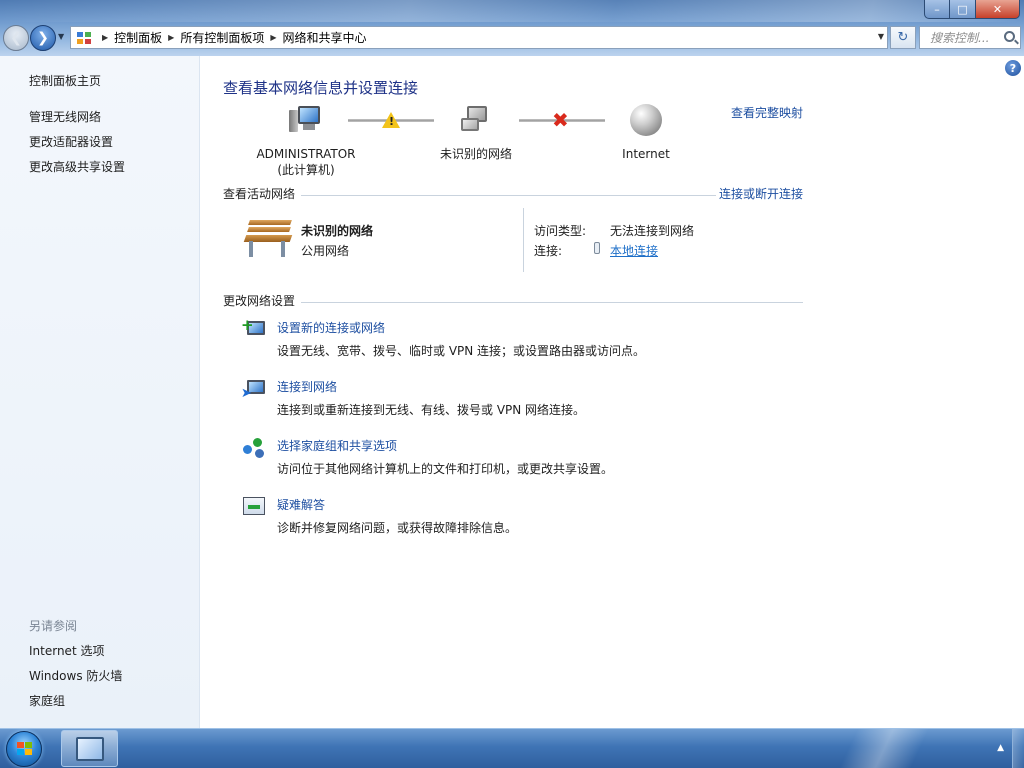 This screenshot has width=1024, height=768. Describe the element at coordinates (306, 170) in the screenshot. I see `computer-subtitle: (此计算机)` at that location.